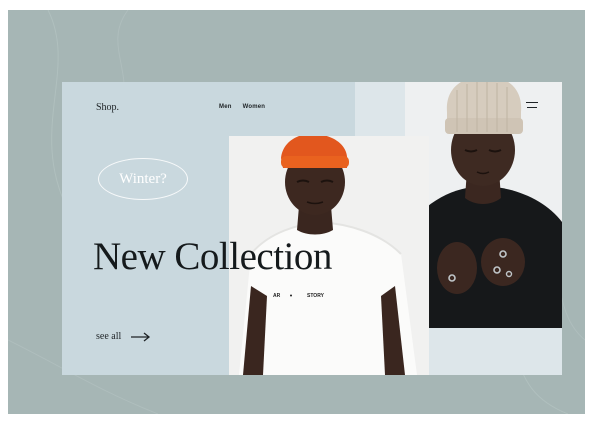 This screenshot has width=591, height=421. What do you see at coordinates (212, 256) in the screenshot?
I see `headline: New Collection` at bounding box center [212, 256].